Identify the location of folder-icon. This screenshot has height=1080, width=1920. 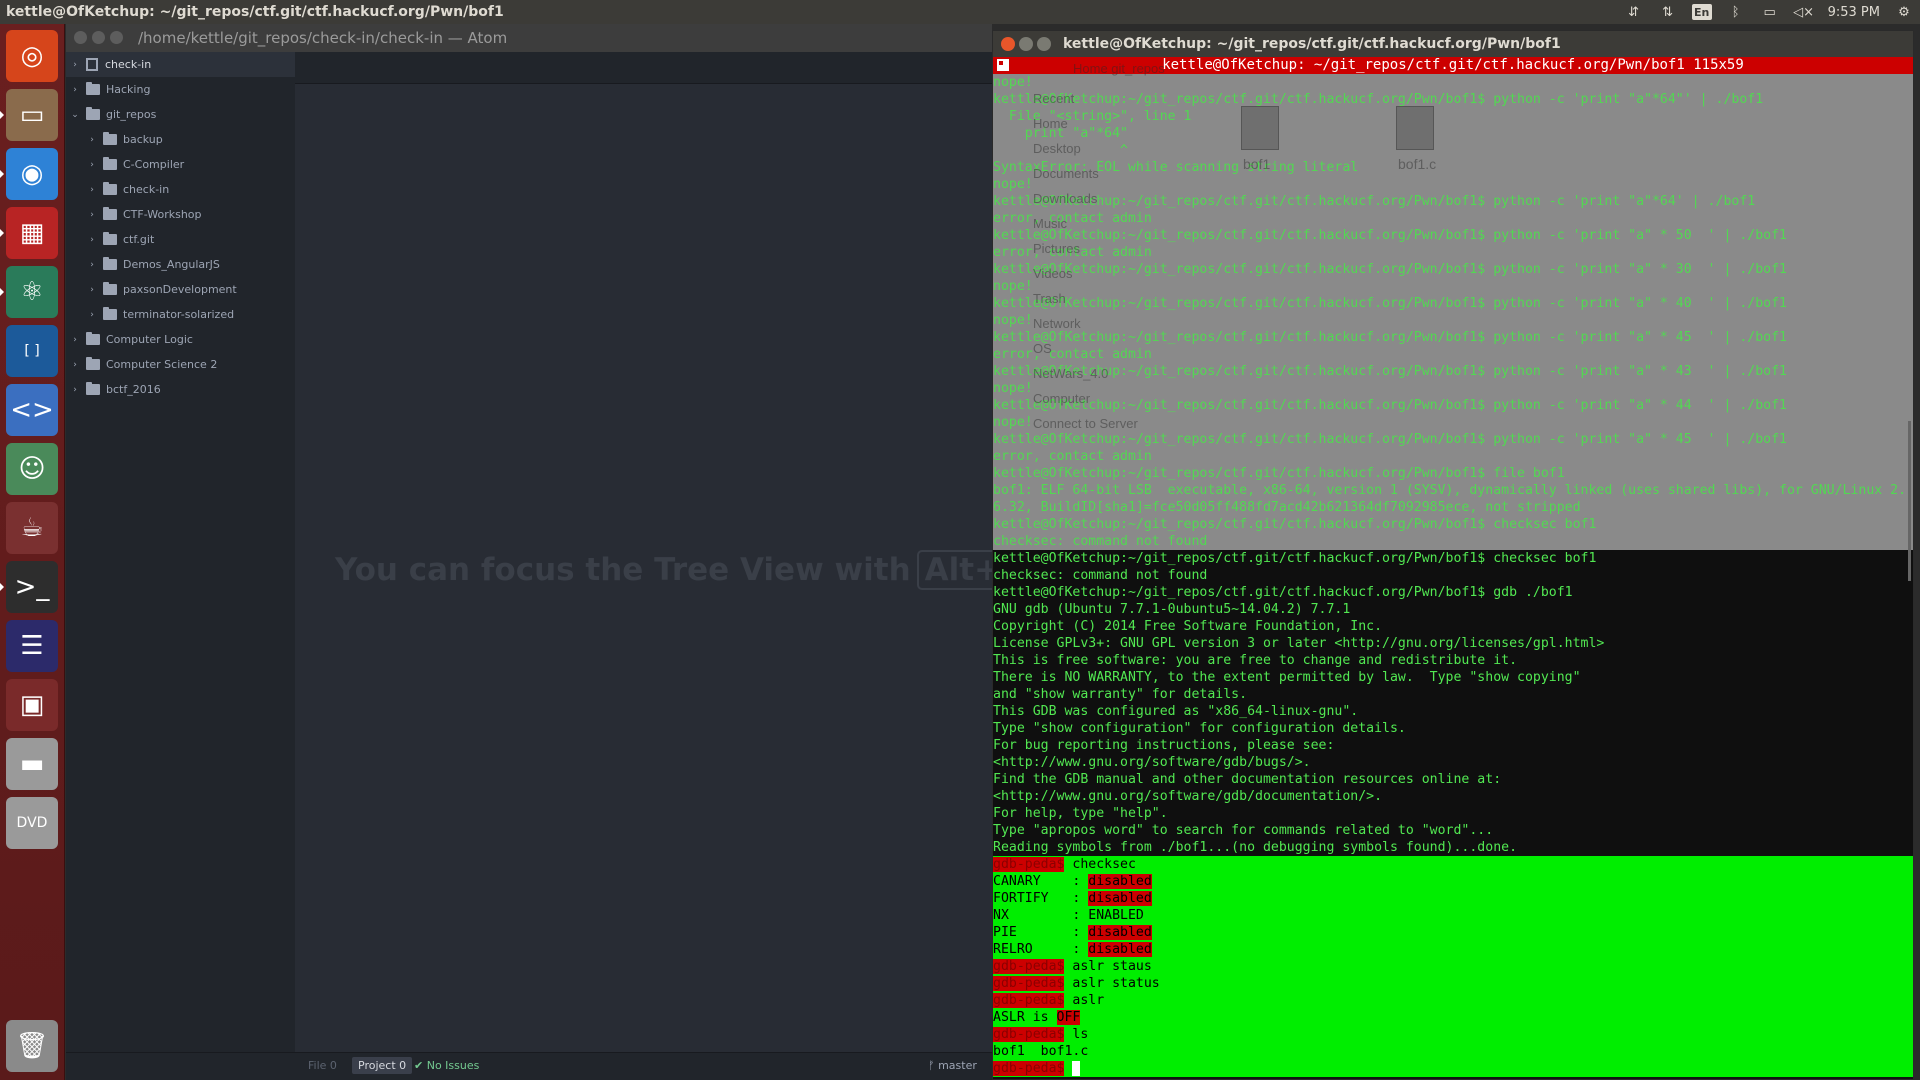
(110, 213).